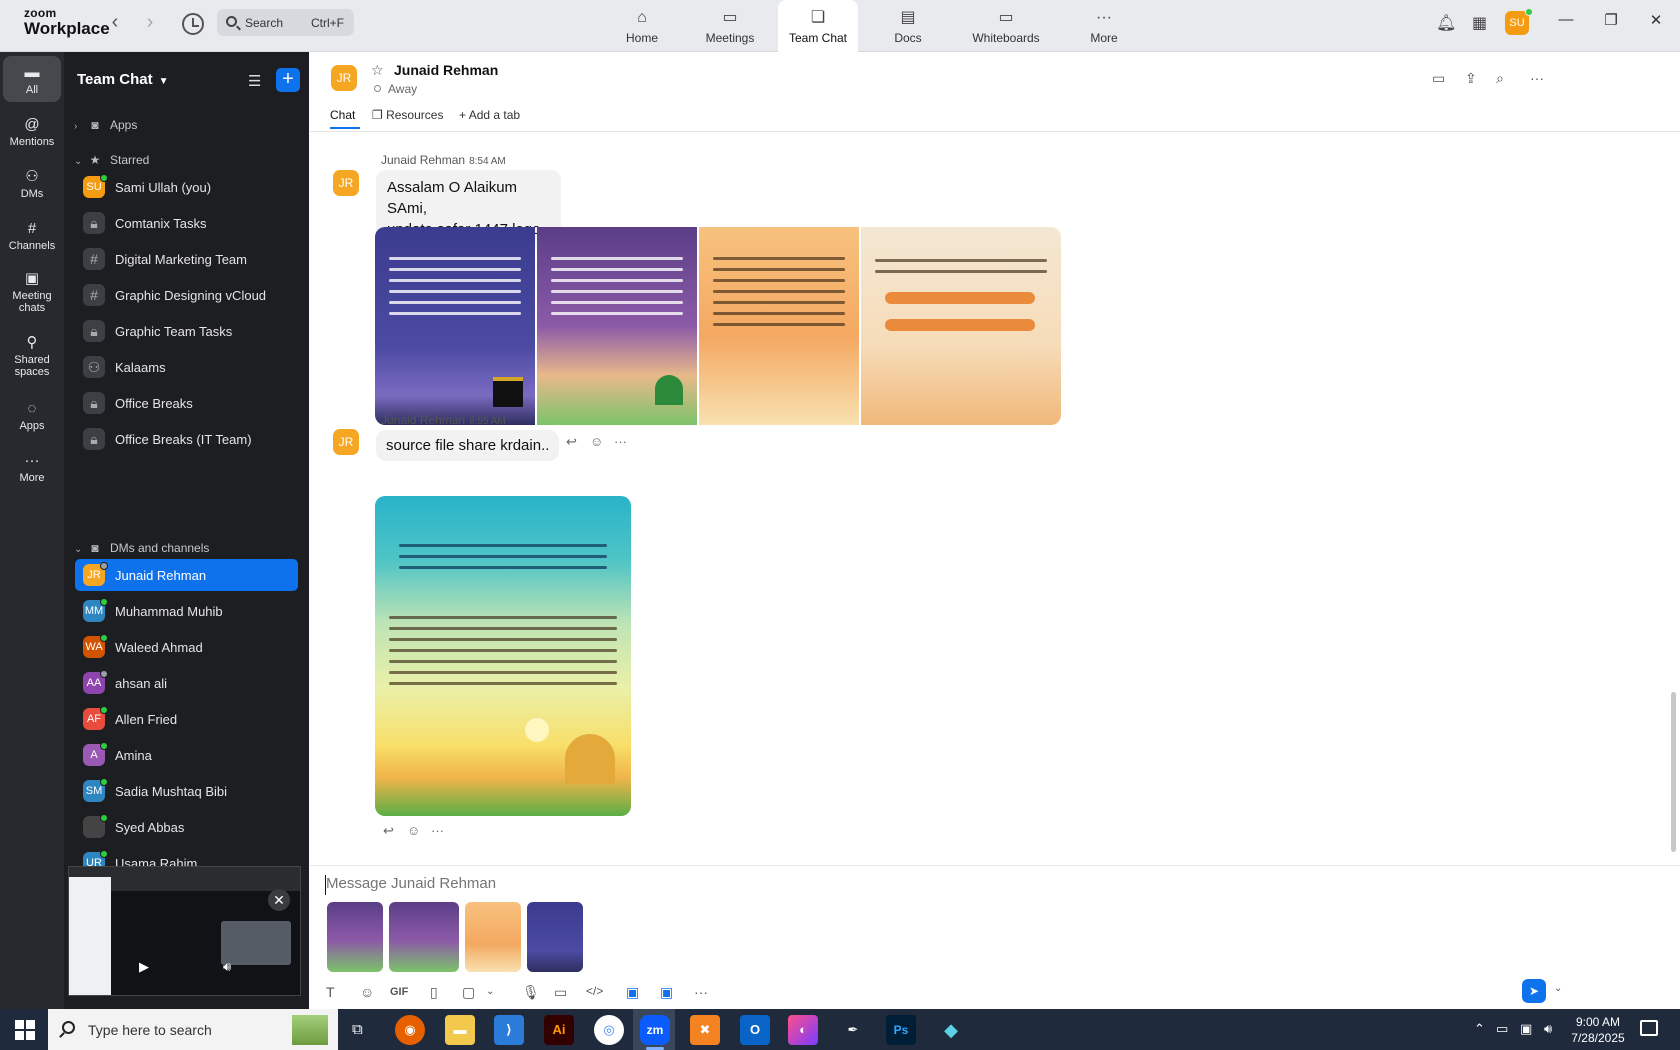  Describe the element at coordinates (111, 160) in the screenshot. I see `section-starred: ⌄ ★ Starred` at that location.